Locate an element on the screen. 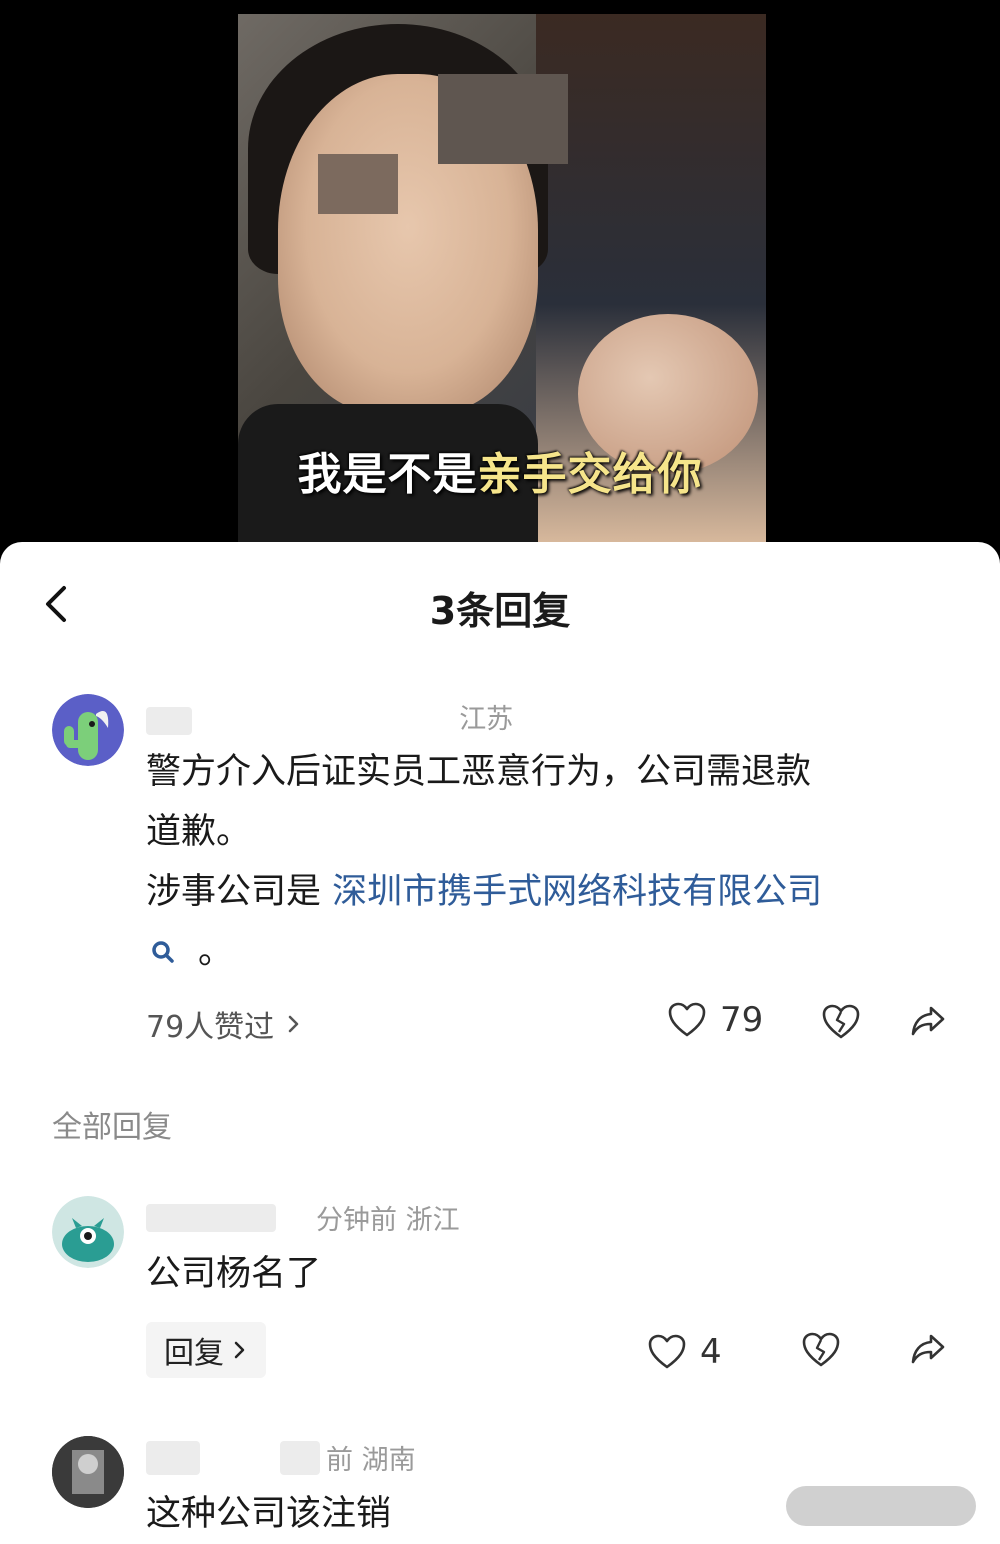  company-link: 深圳市携手式网络科技有限公司 is located at coordinates (577, 892).